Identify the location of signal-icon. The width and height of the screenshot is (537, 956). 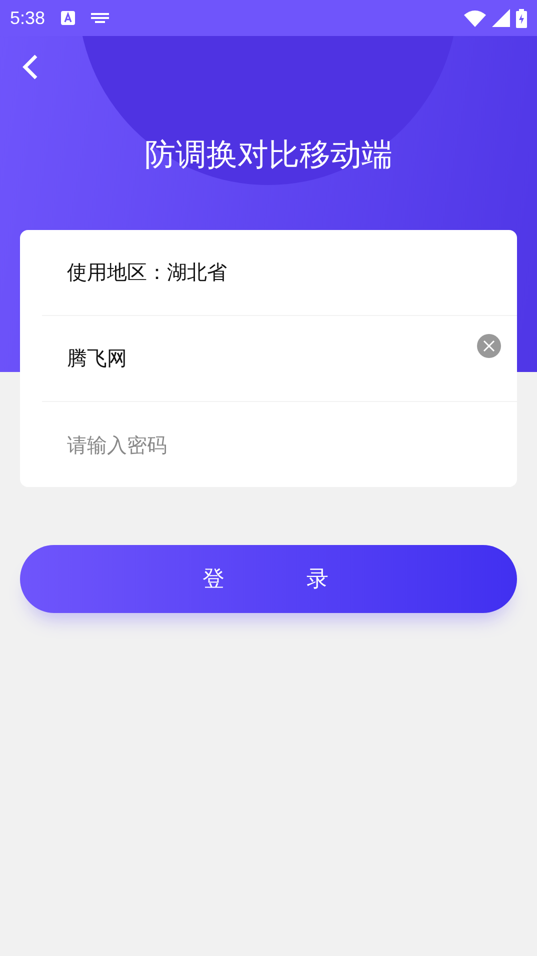
(501, 18).